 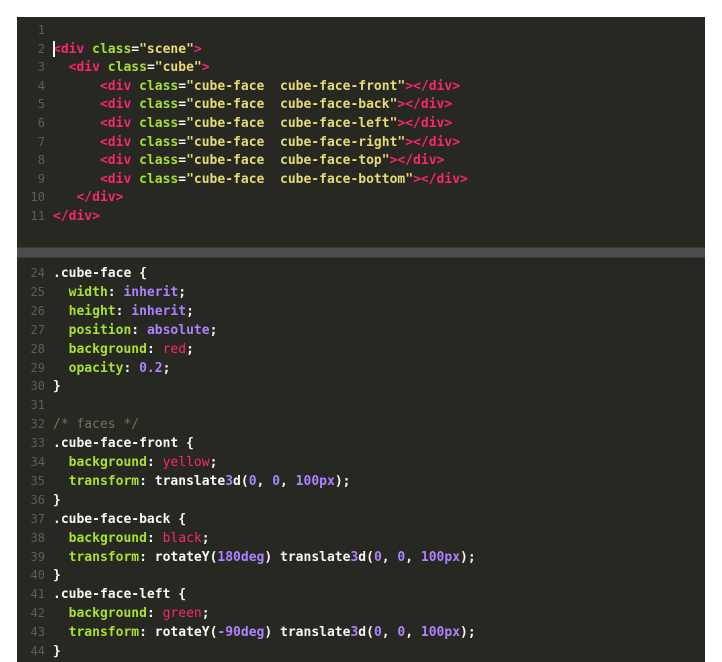 What do you see at coordinates (37, 443) in the screenshot?
I see `line-number: 33` at bounding box center [37, 443].